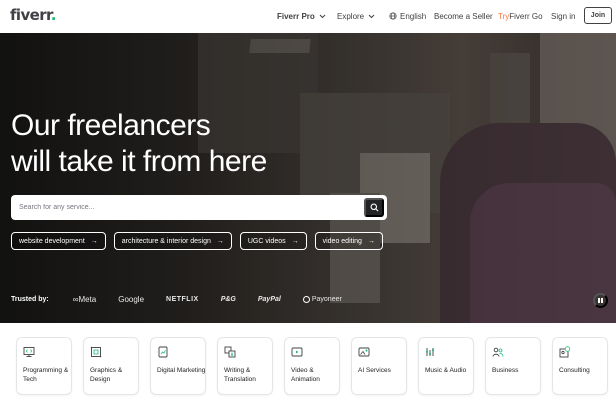 The height and width of the screenshot is (413, 616). Describe the element at coordinates (269, 299) in the screenshot. I see `paypal-logo: PayPal` at that location.